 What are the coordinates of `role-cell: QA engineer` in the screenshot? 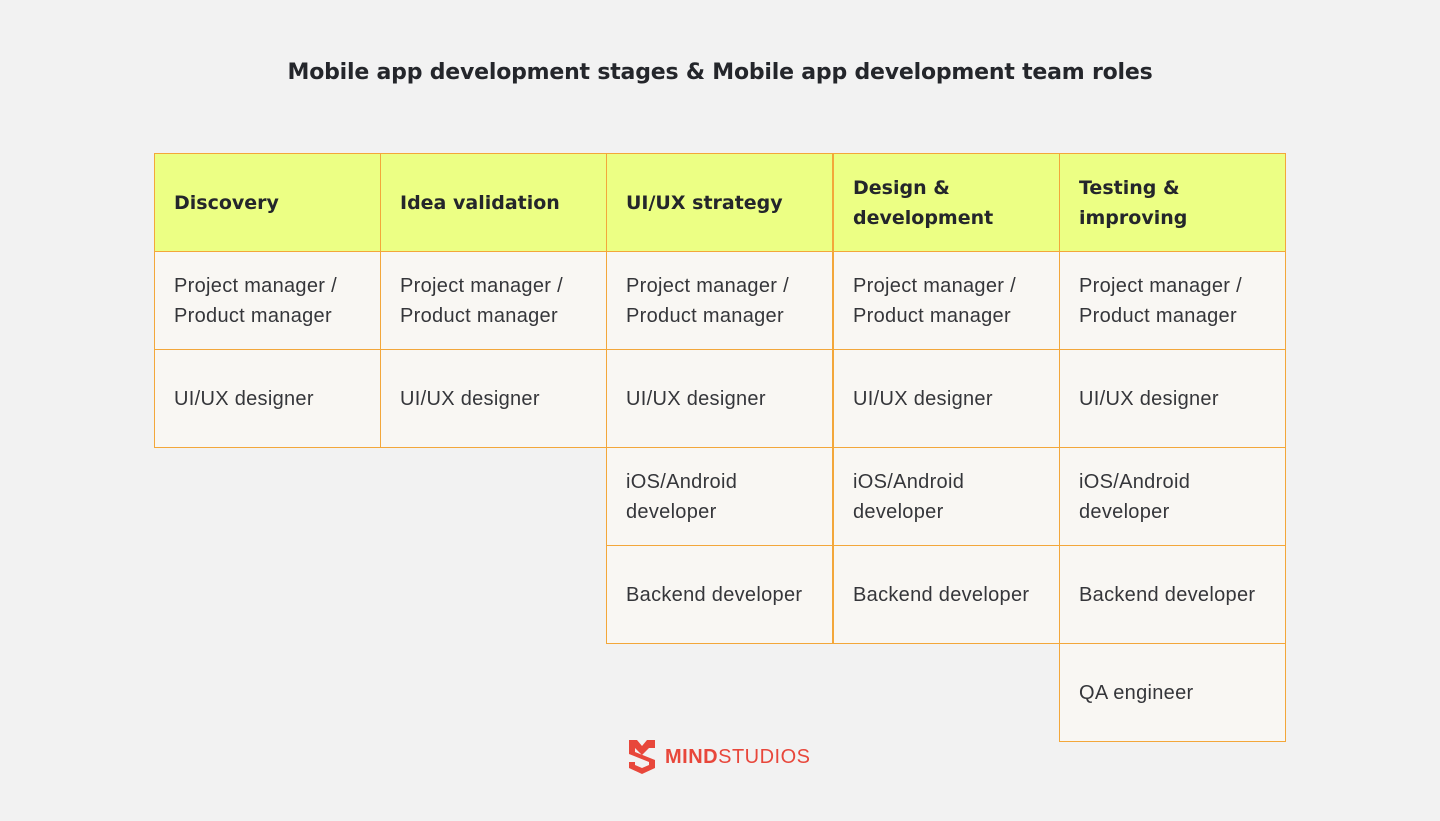 It's located at (1172, 692).